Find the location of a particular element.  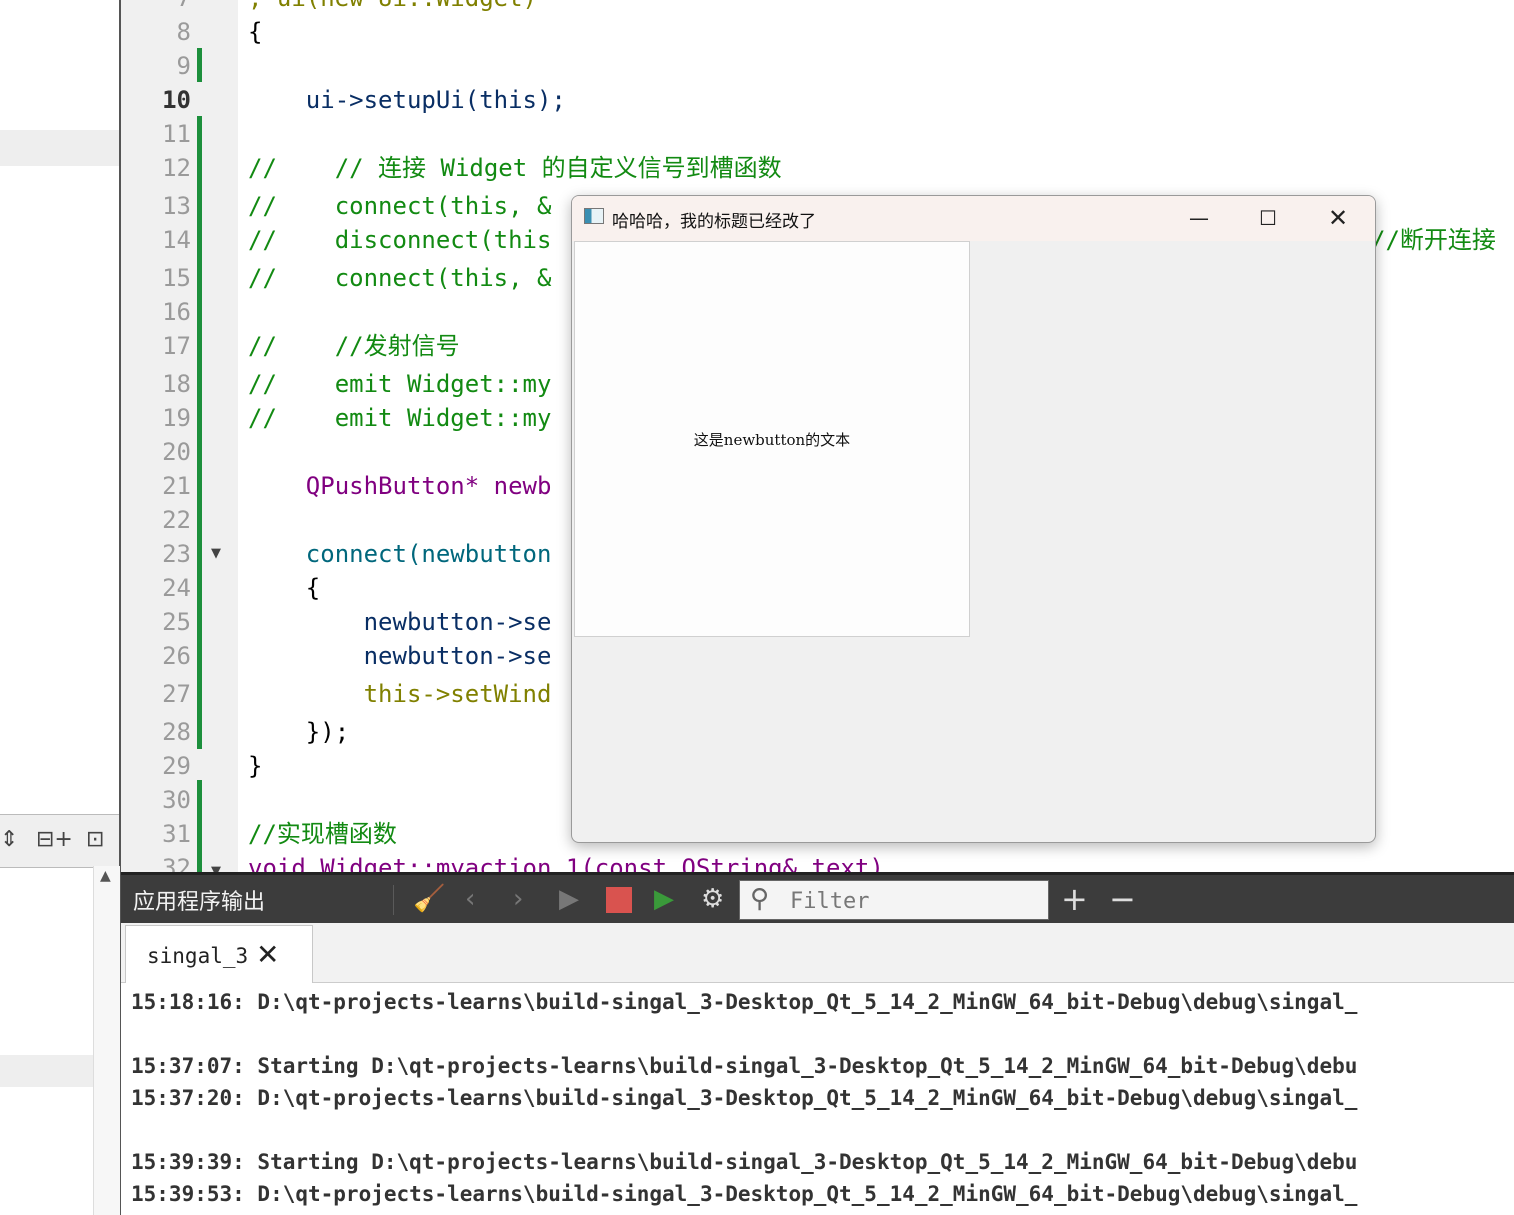

toolbar-separator is located at coordinates (393, 900).